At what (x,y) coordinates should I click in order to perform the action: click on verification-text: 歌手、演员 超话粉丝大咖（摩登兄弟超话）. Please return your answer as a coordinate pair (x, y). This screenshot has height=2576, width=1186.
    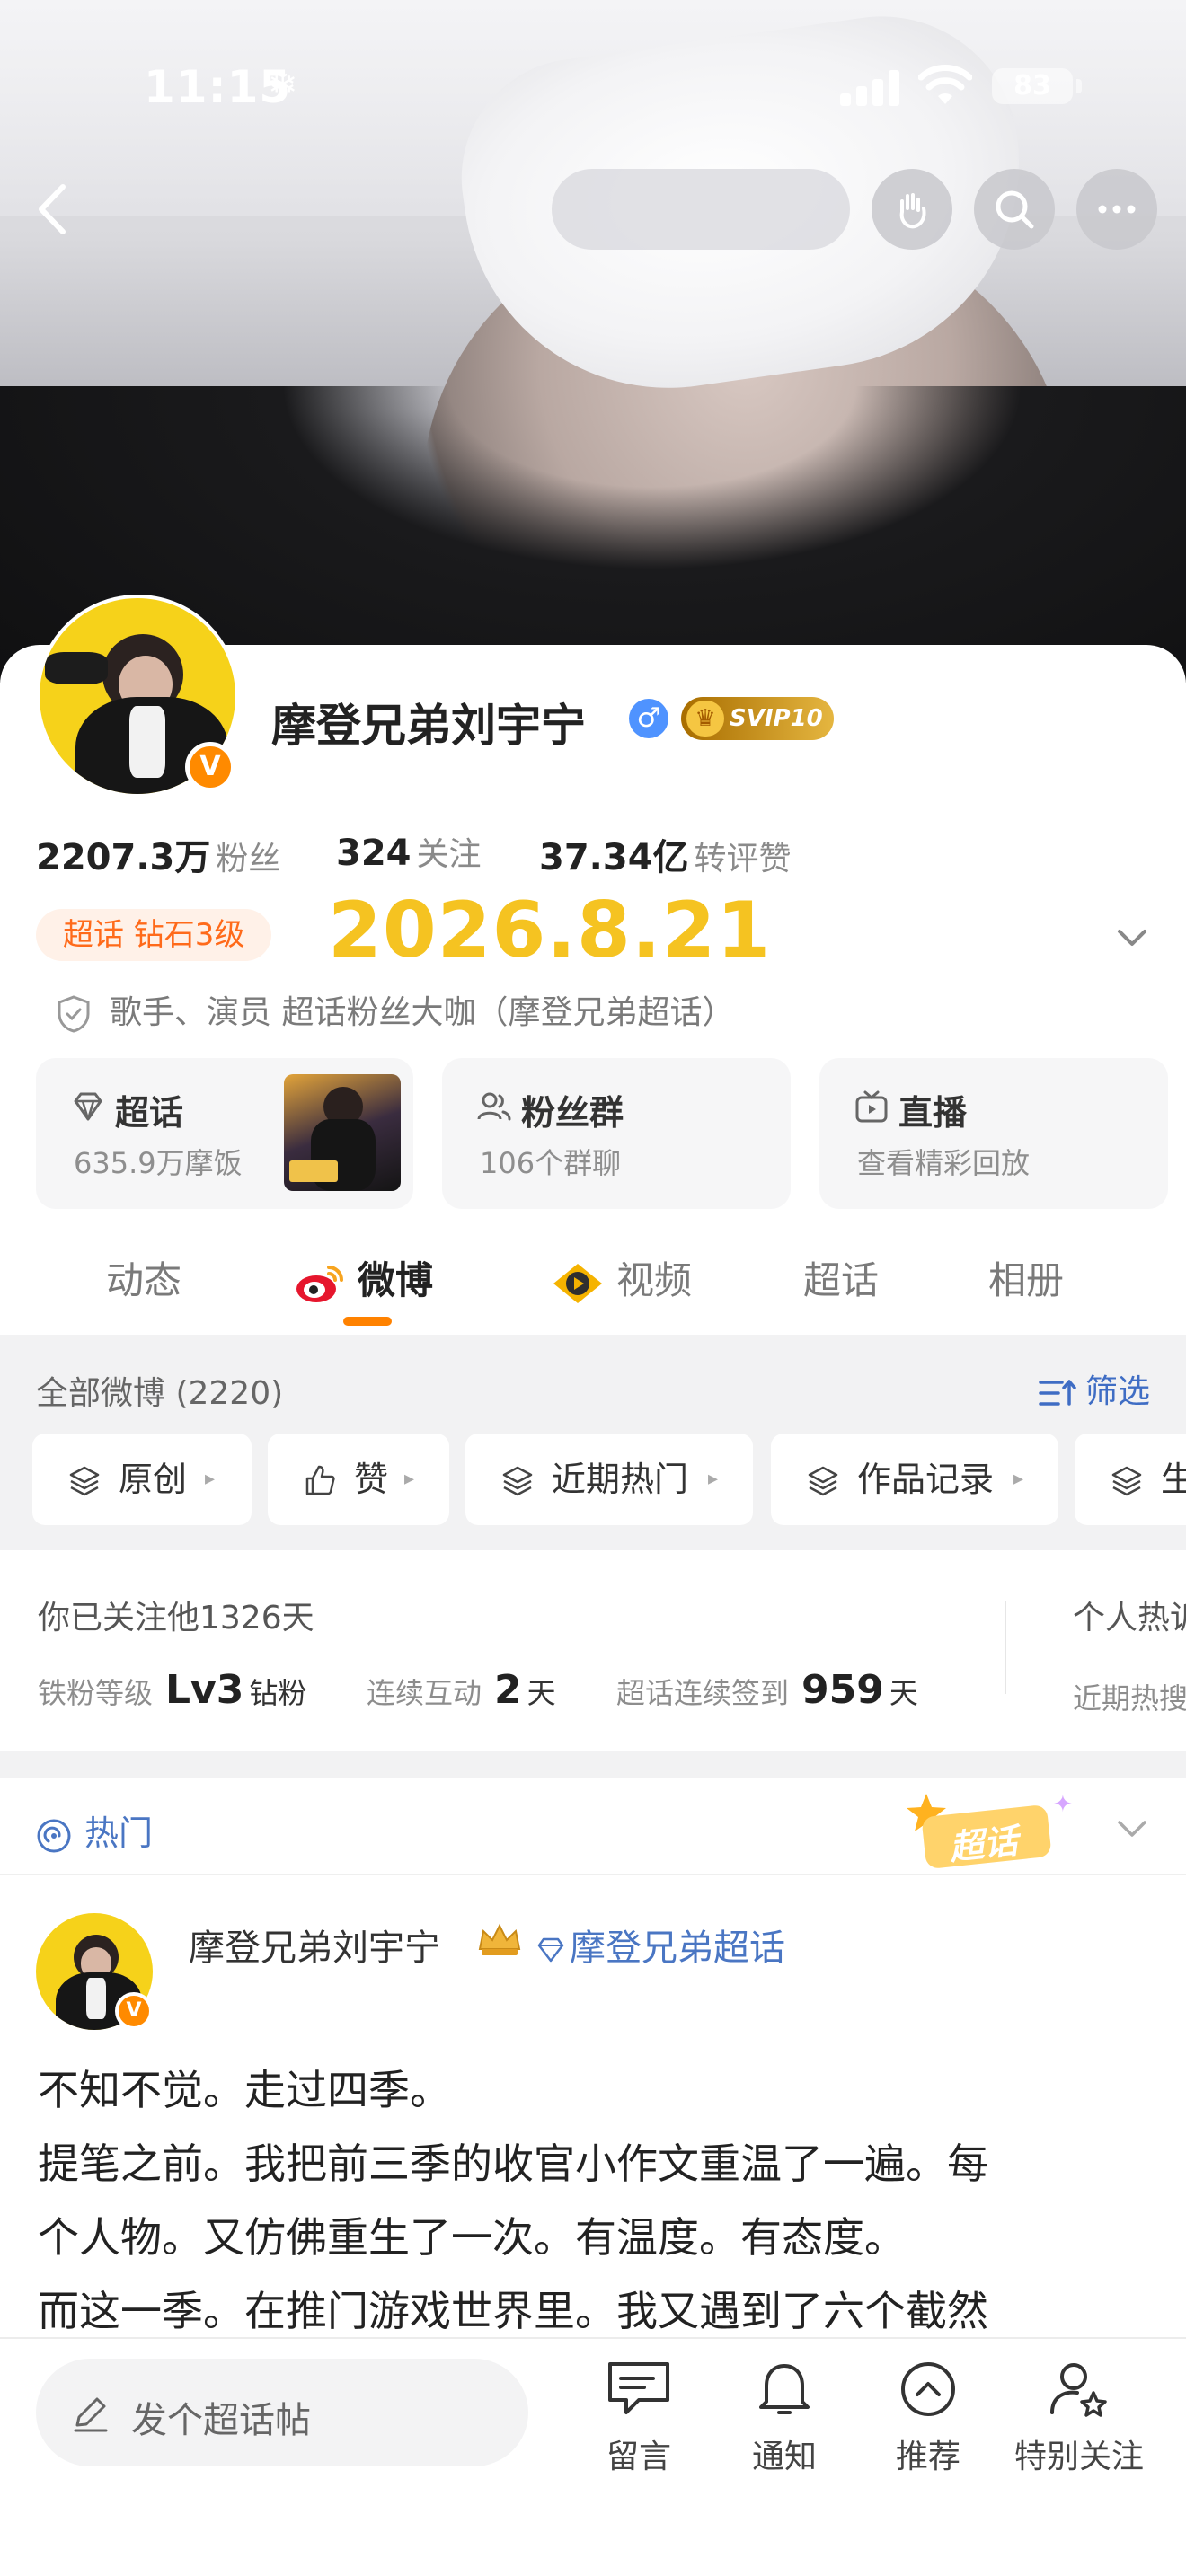
    Looking at the image, I should click on (422, 1013).